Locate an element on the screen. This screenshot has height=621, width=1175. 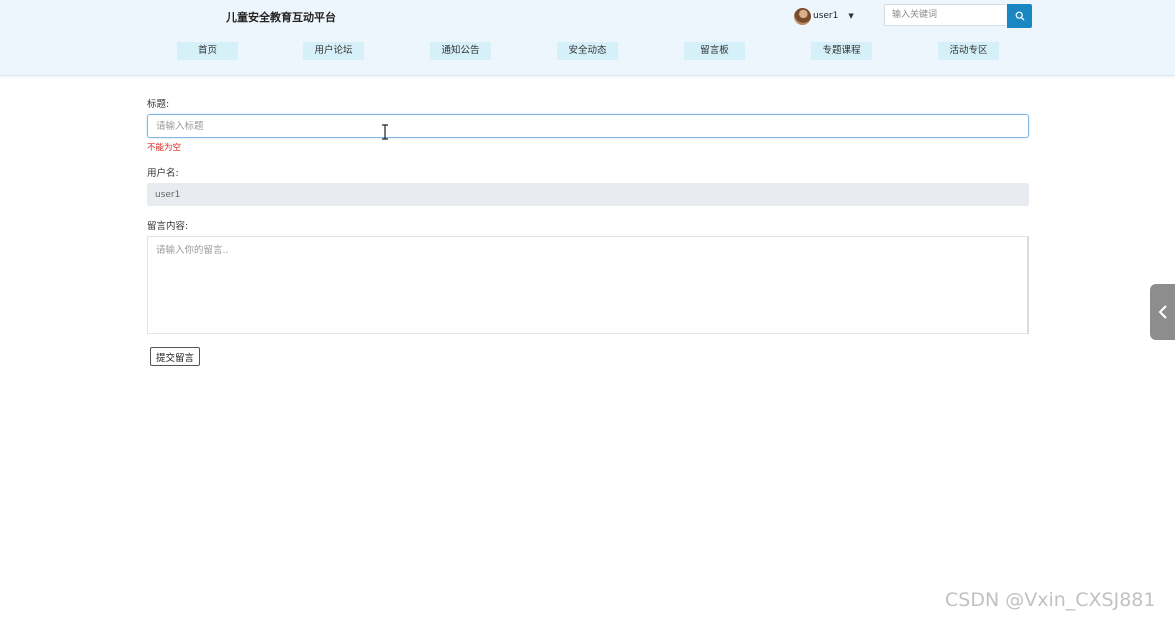
title-input is located at coordinates (588, 126).